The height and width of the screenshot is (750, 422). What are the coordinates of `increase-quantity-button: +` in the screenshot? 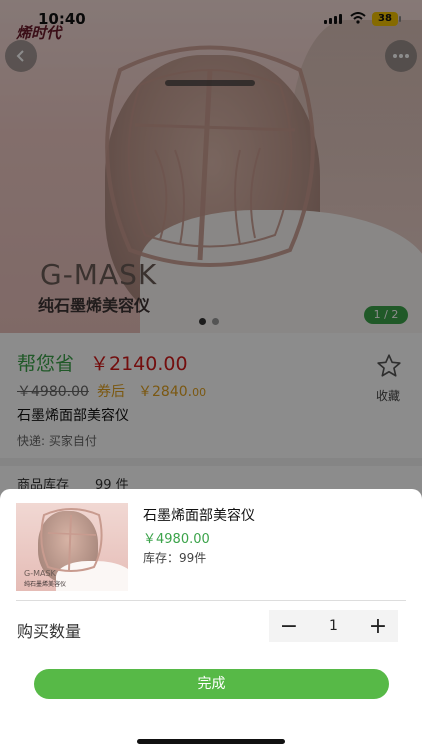 It's located at (378, 626).